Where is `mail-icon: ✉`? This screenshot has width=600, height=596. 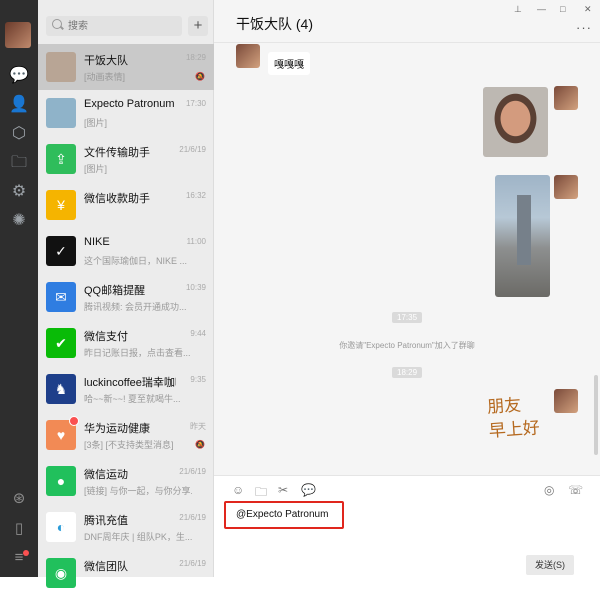 mail-icon: ✉ is located at coordinates (61, 297).